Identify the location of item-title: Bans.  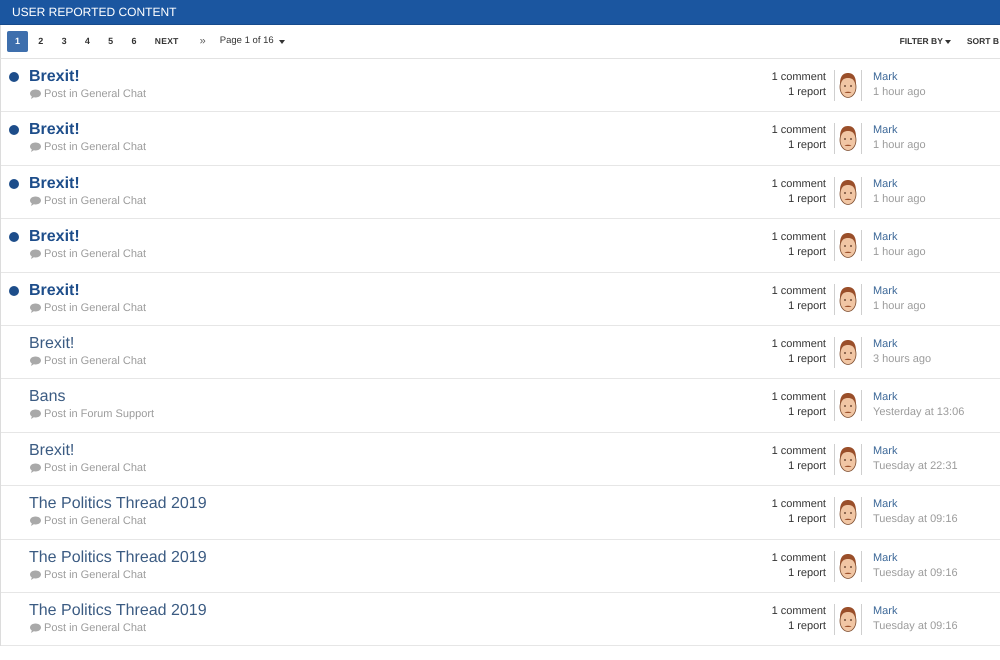
(47, 397).